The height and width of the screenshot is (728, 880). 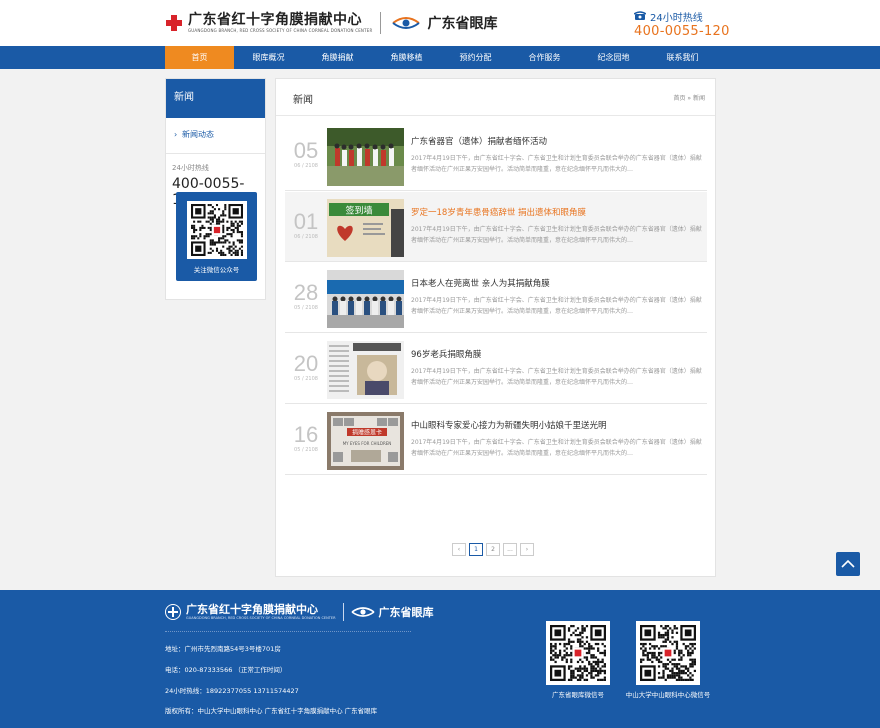 What do you see at coordinates (223, 649) in the screenshot?
I see `footer-address: 地址：广州市先烈南路54号3号楼701房` at bounding box center [223, 649].